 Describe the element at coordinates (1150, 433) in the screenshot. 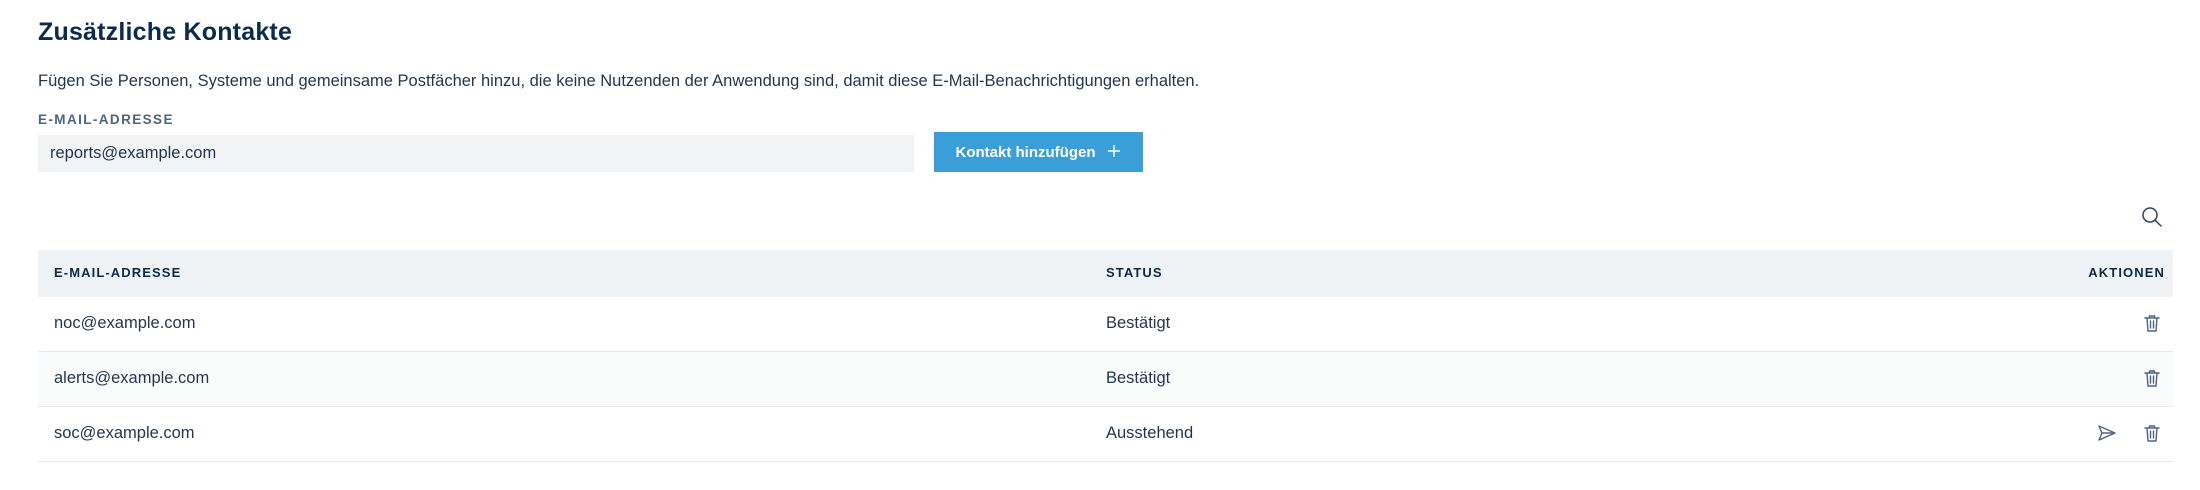

I see `row-status: Ausstehend` at that location.